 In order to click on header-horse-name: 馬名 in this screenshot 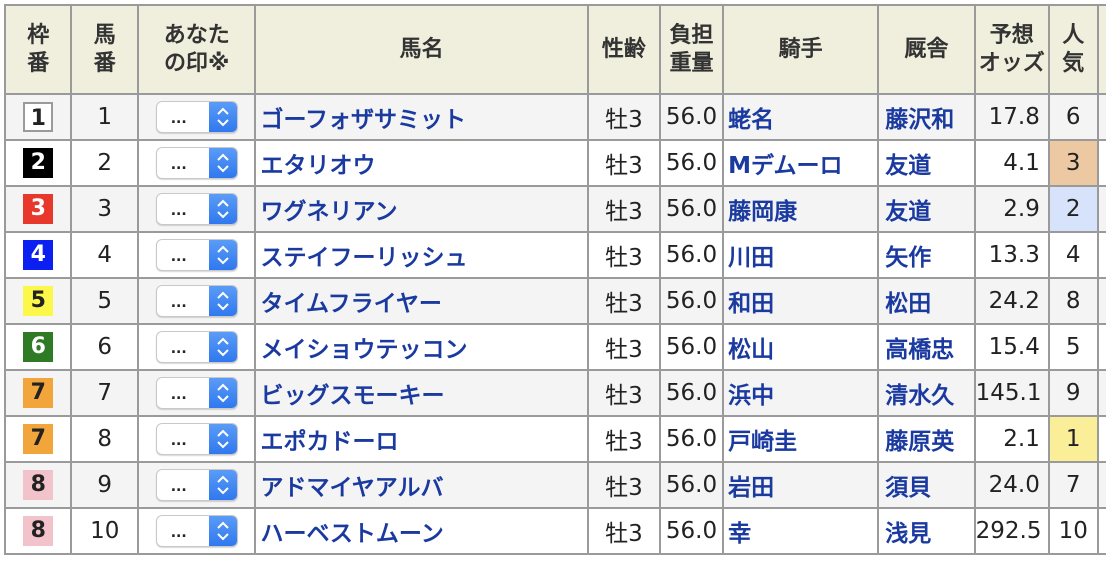, I will do `click(421, 49)`.